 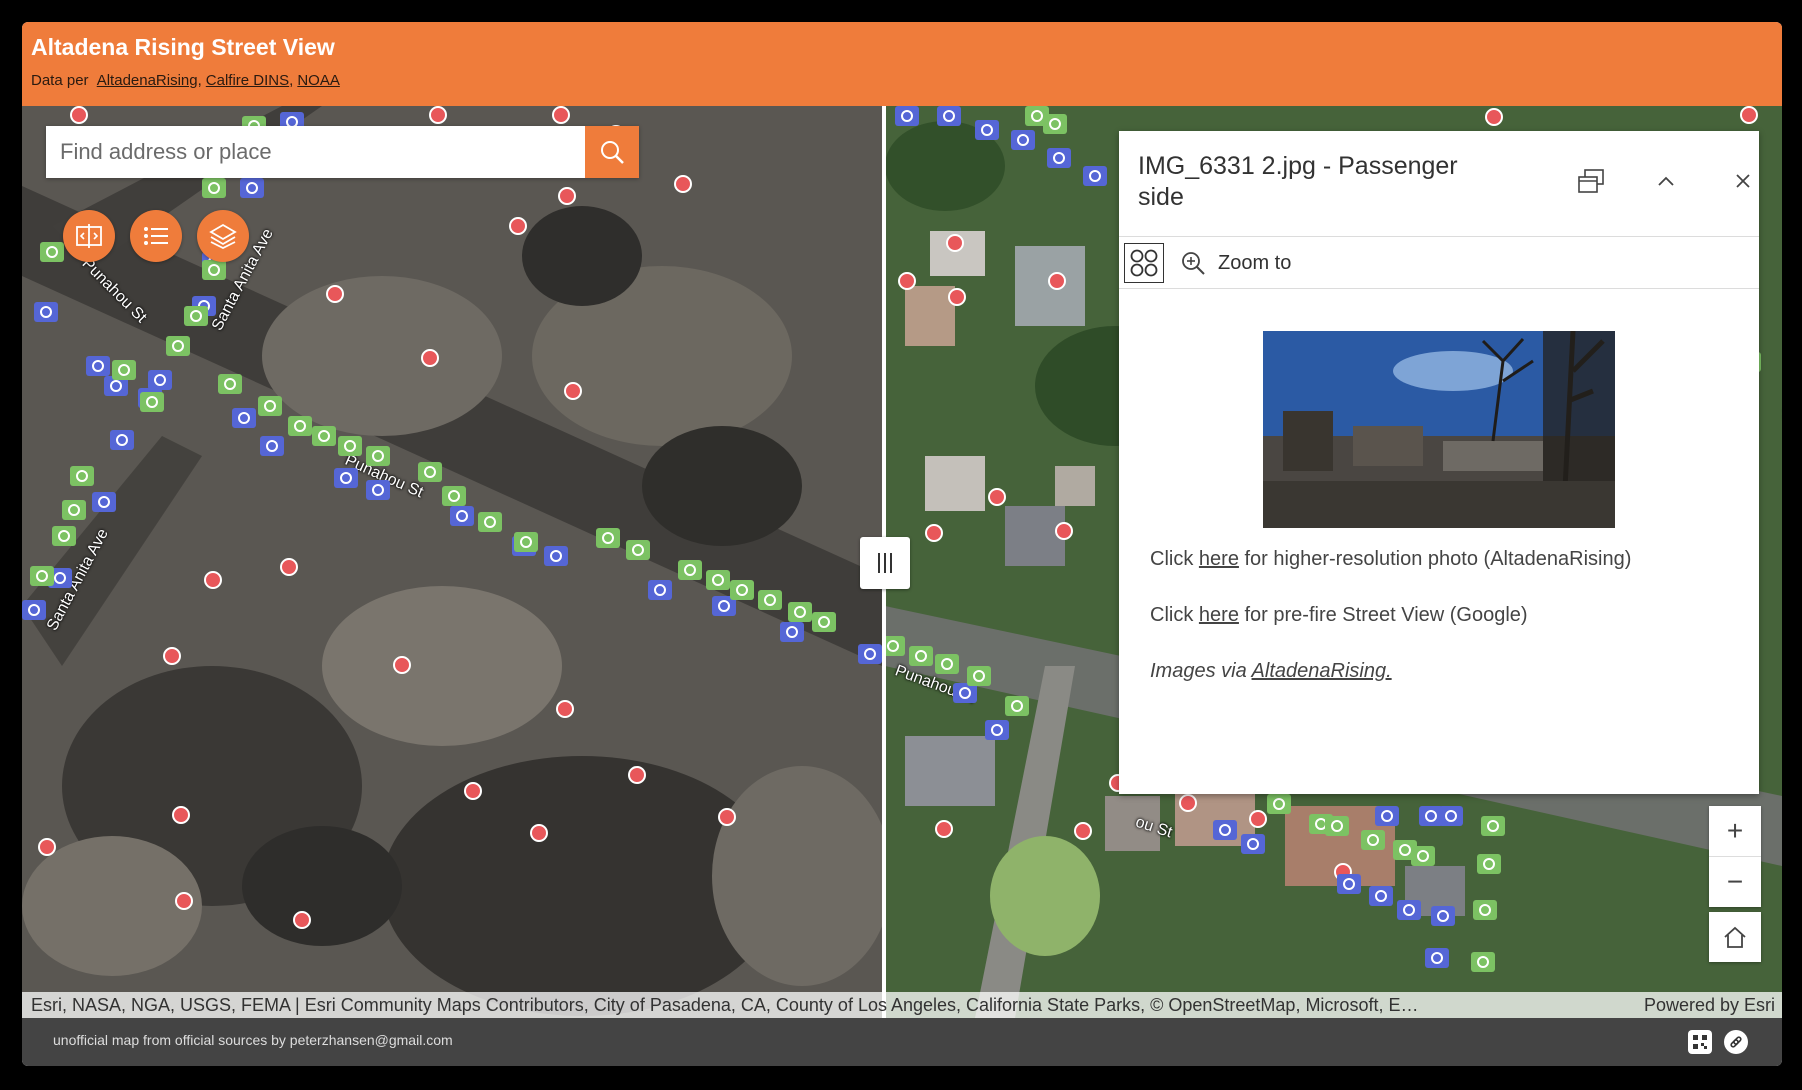 I want to click on zoom-in-button: +, so click(x=1735, y=831).